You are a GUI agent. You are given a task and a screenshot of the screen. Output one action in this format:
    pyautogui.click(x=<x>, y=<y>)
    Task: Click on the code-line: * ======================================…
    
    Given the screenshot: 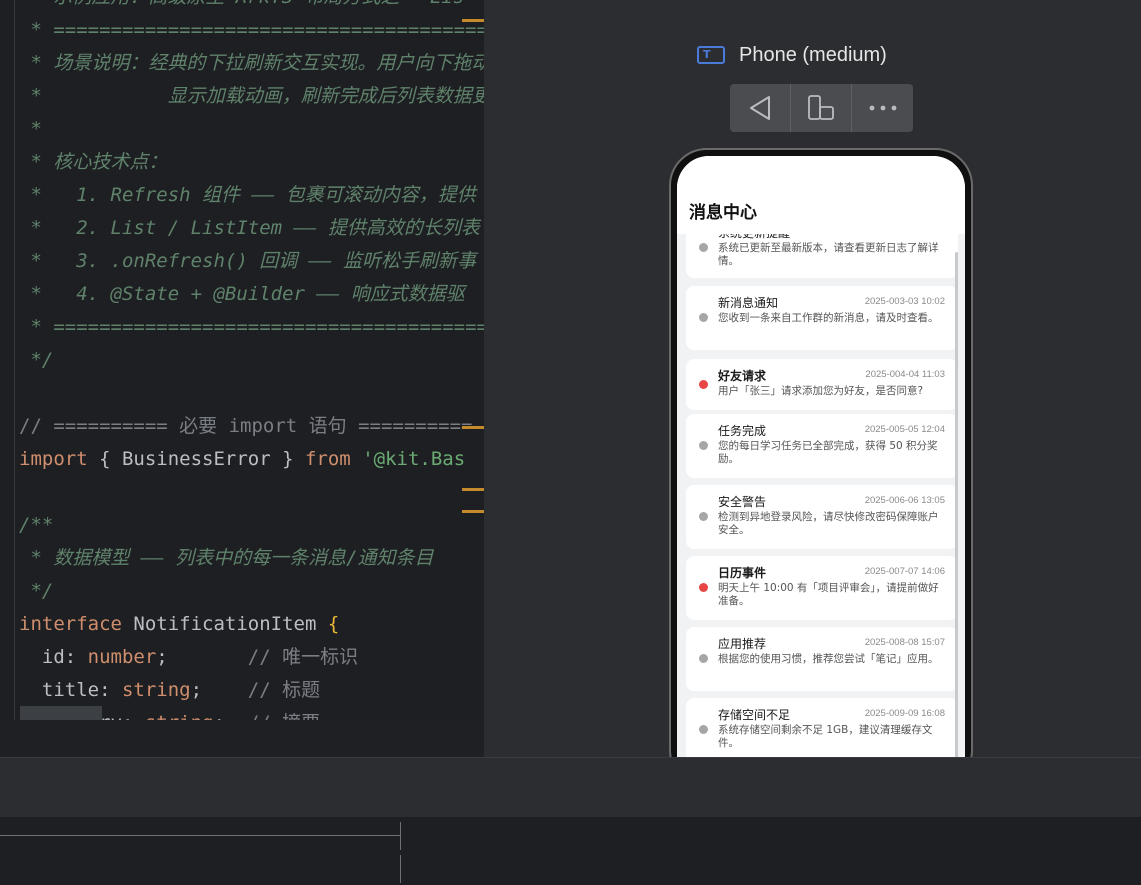 What is the action you would take?
    pyautogui.click(x=251, y=327)
    